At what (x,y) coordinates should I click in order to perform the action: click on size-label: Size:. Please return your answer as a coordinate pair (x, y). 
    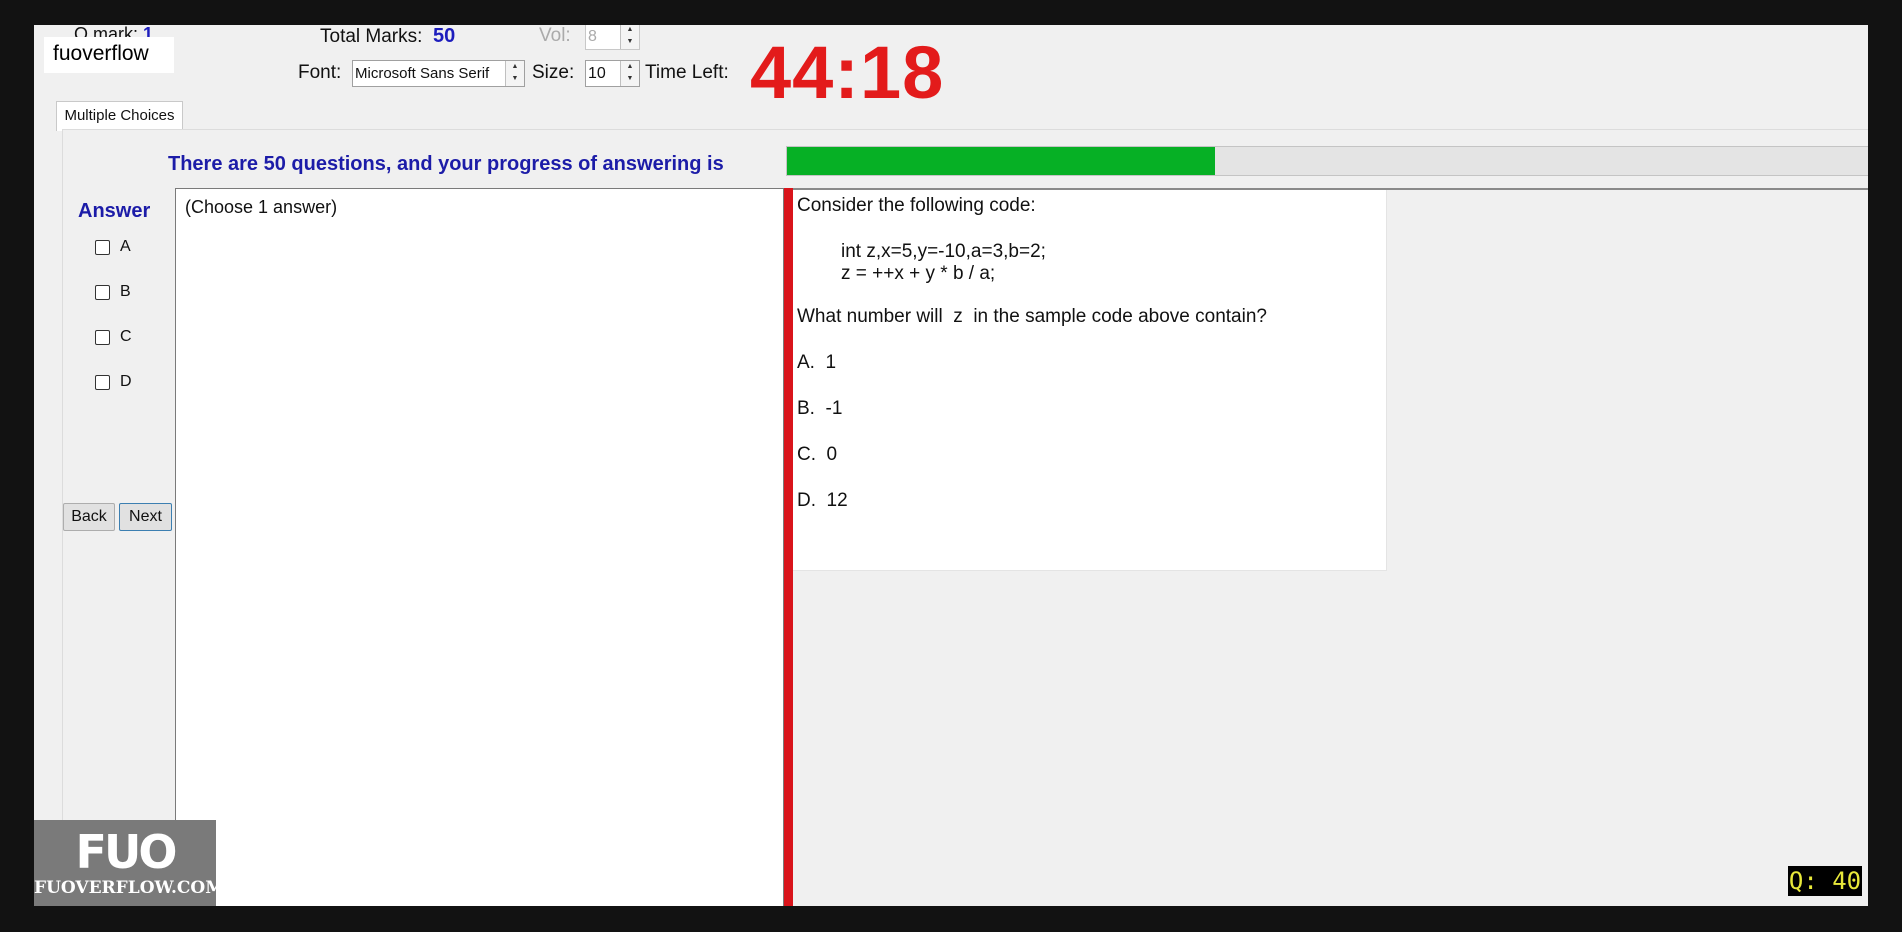
    Looking at the image, I should click on (553, 72).